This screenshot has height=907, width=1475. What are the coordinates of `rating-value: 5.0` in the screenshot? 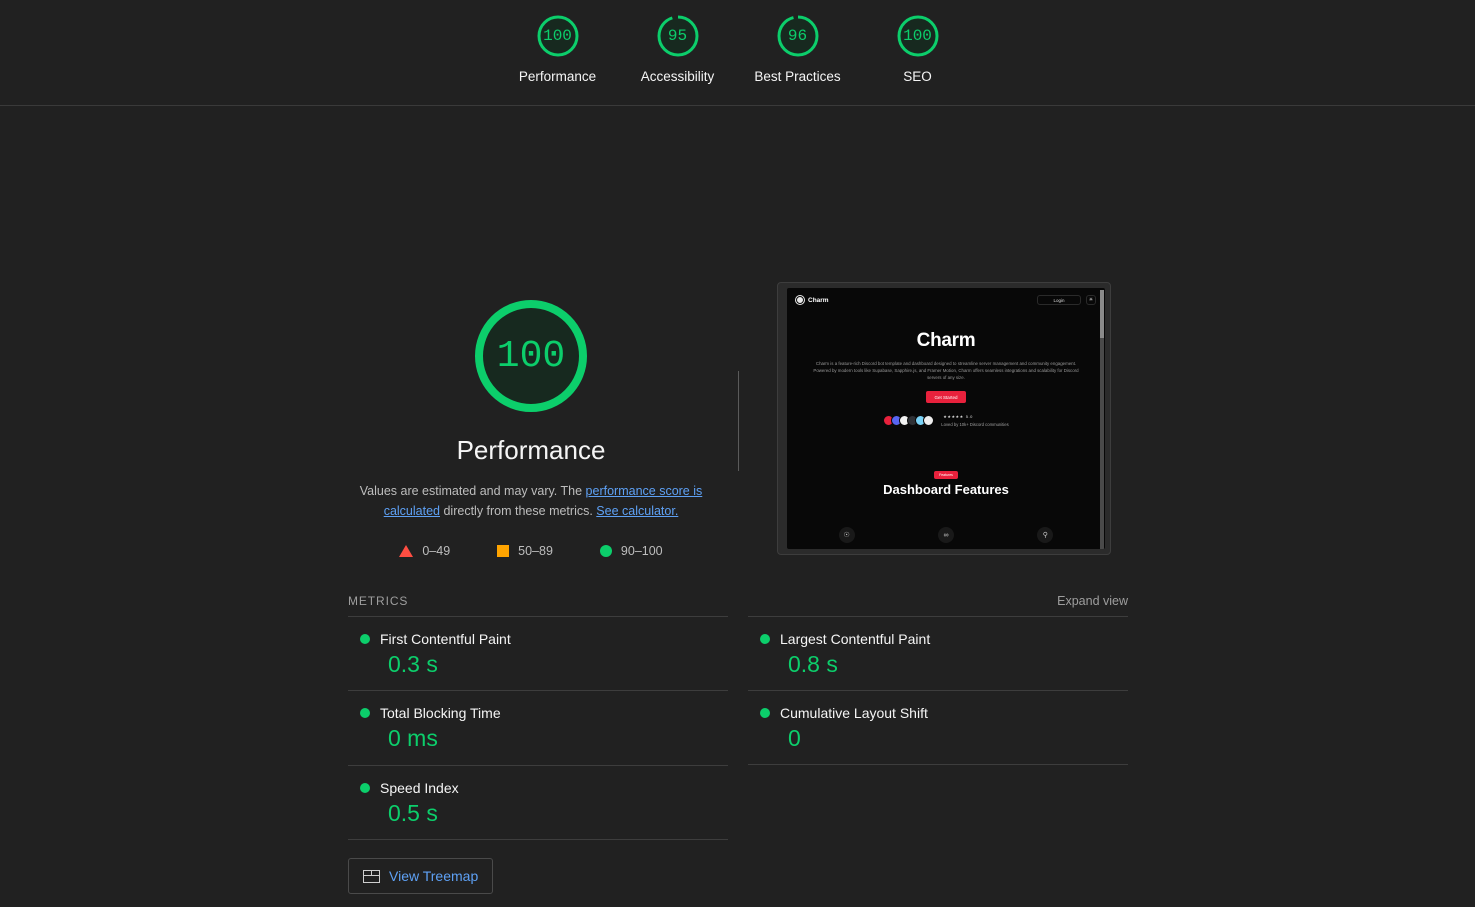 It's located at (969, 416).